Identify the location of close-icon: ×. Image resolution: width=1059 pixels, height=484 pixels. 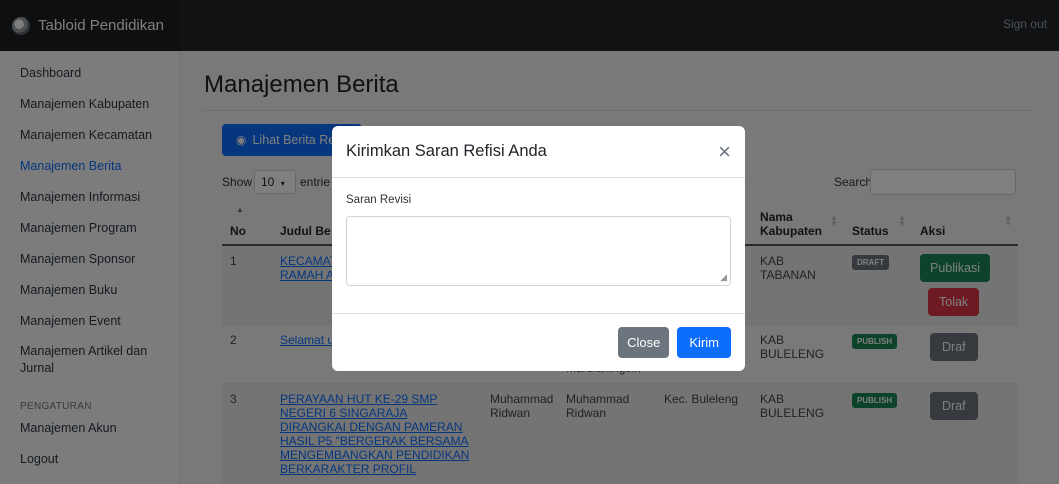
(724, 151).